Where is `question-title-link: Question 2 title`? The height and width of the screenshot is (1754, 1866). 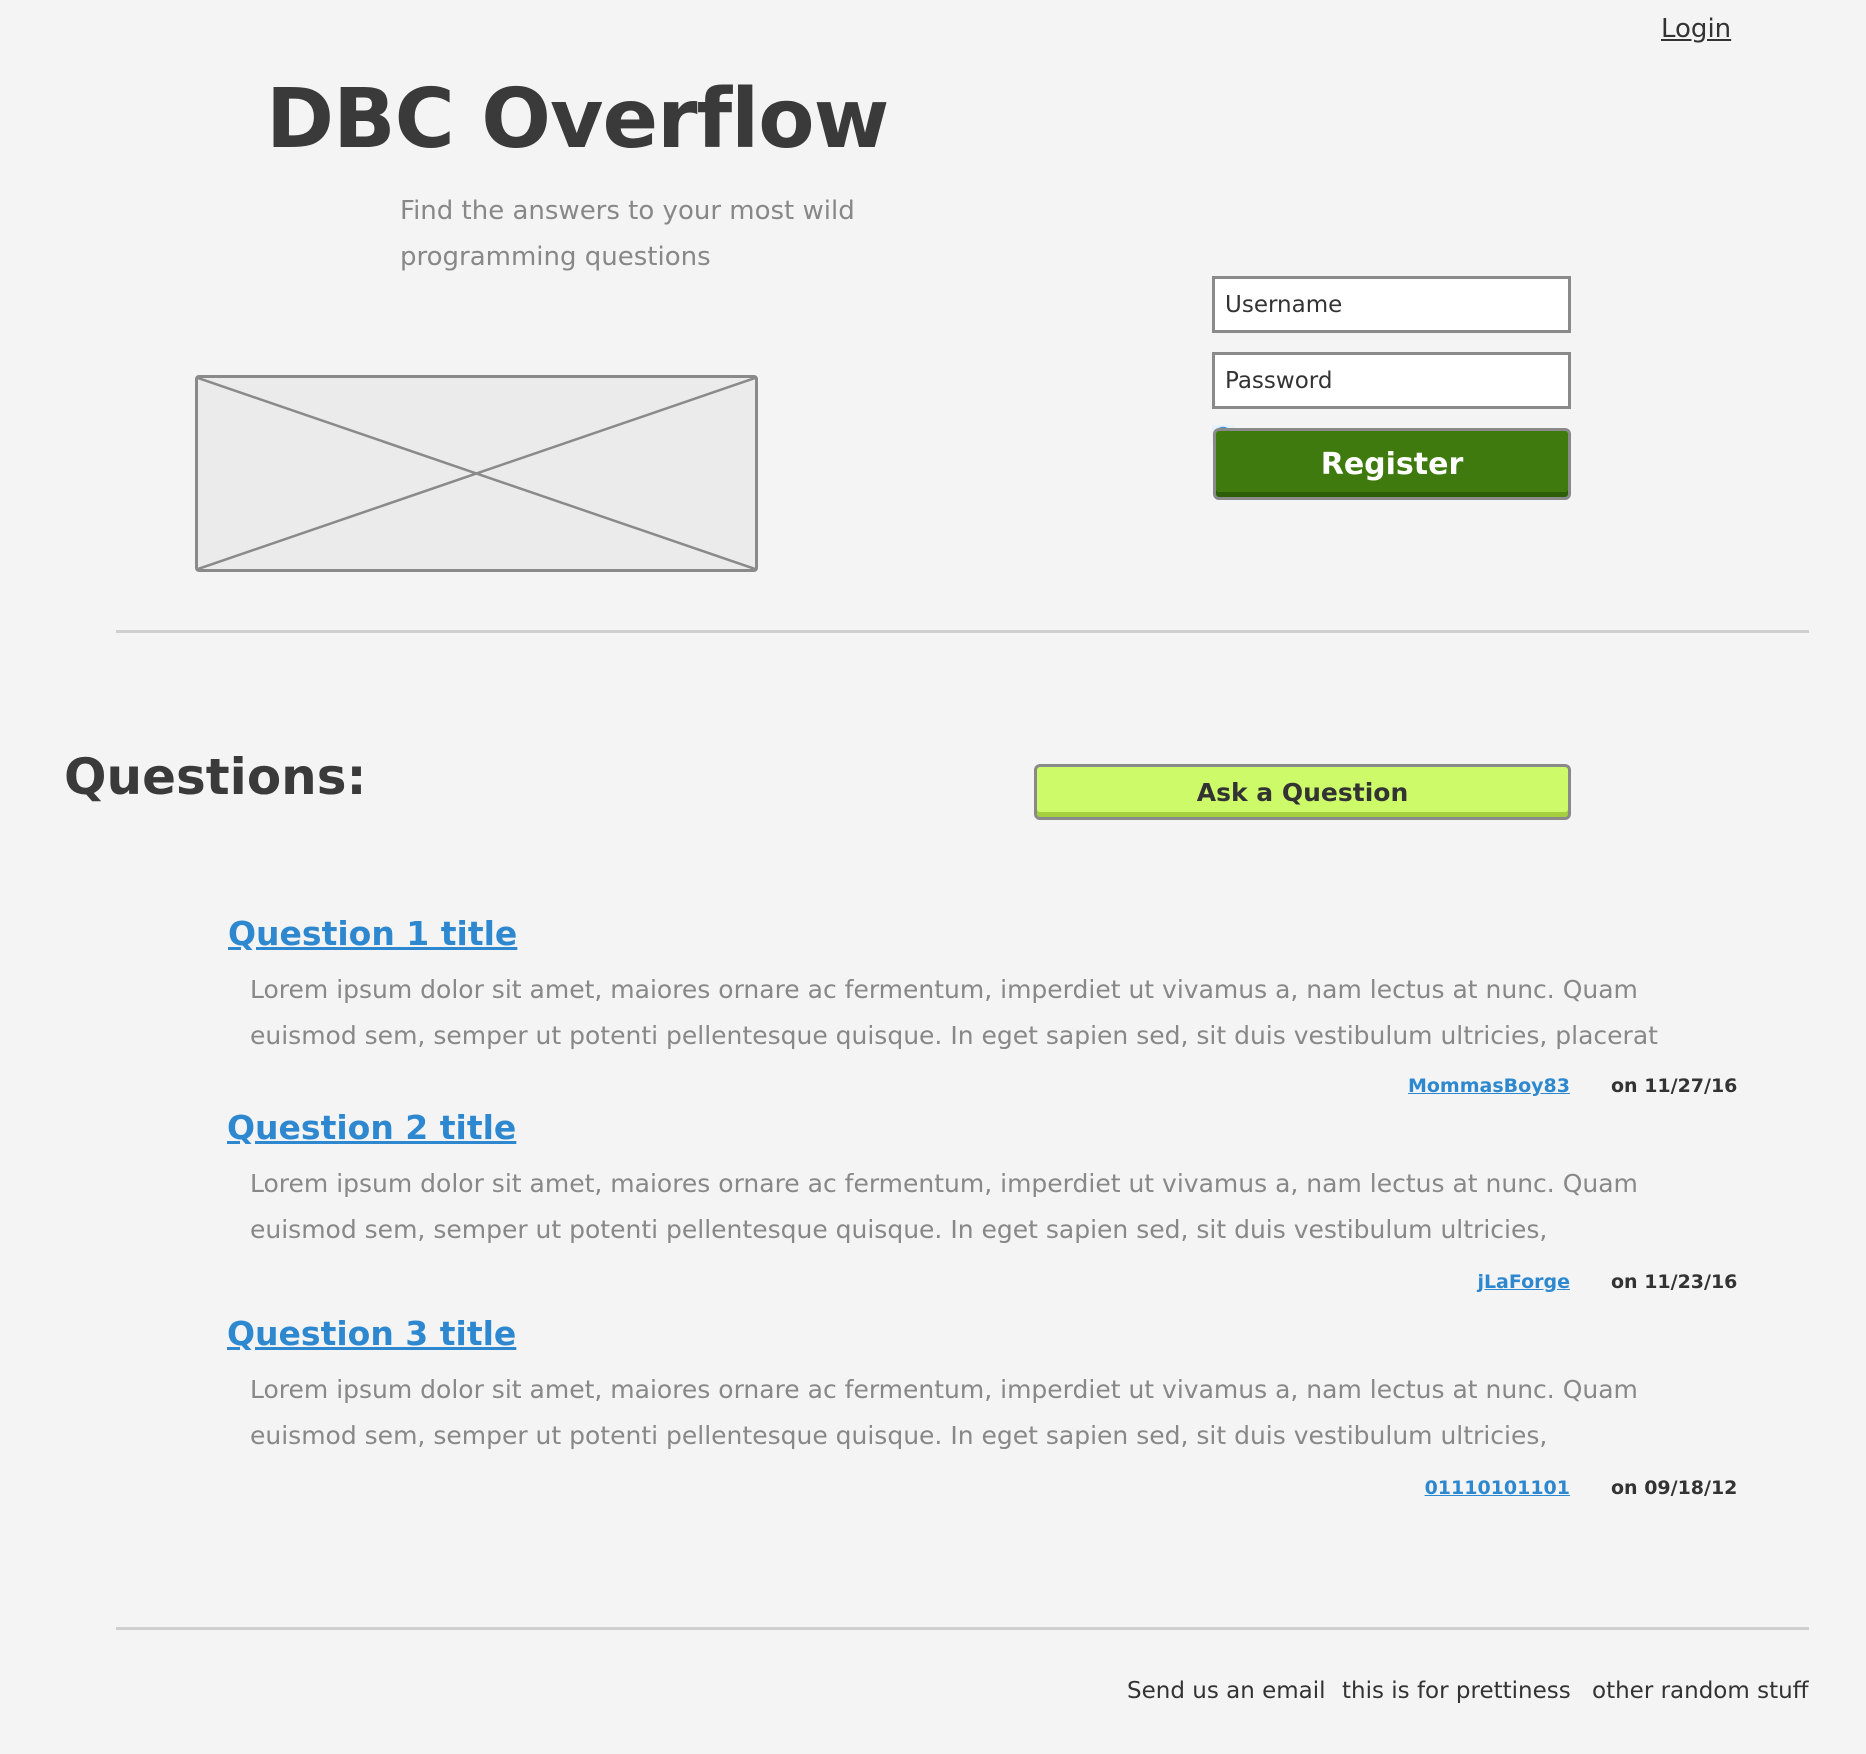 question-title-link: Question 2 title is located at coordinates (371, 1127).